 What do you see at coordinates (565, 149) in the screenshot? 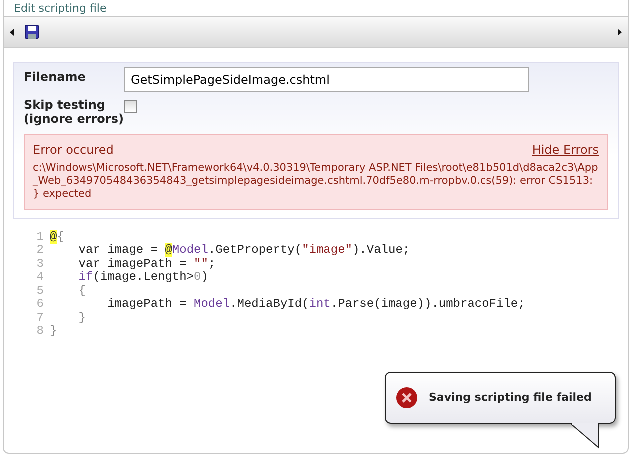
I see `hide-errors-link: Hide Errors` at bounding box center [565, 149].